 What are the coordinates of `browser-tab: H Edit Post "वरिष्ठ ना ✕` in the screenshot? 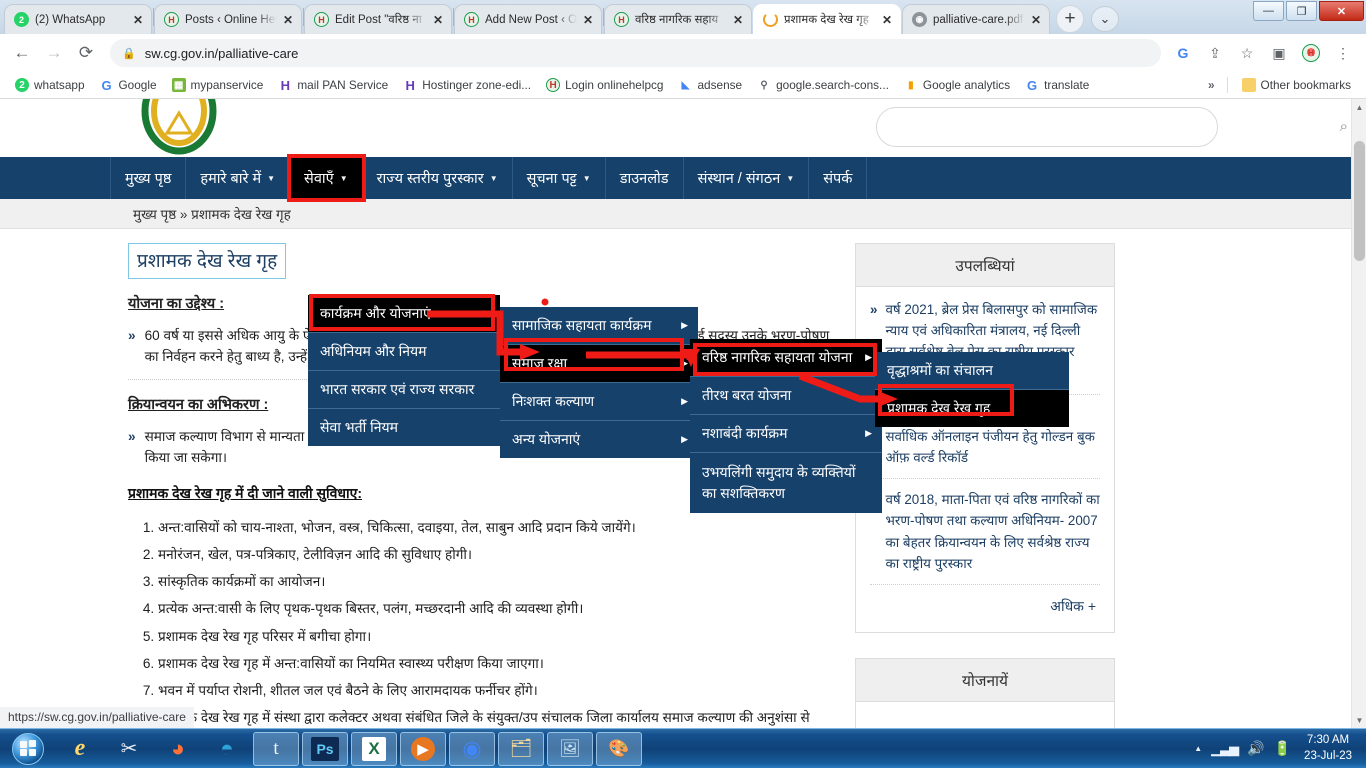 It's located at (378, 19).